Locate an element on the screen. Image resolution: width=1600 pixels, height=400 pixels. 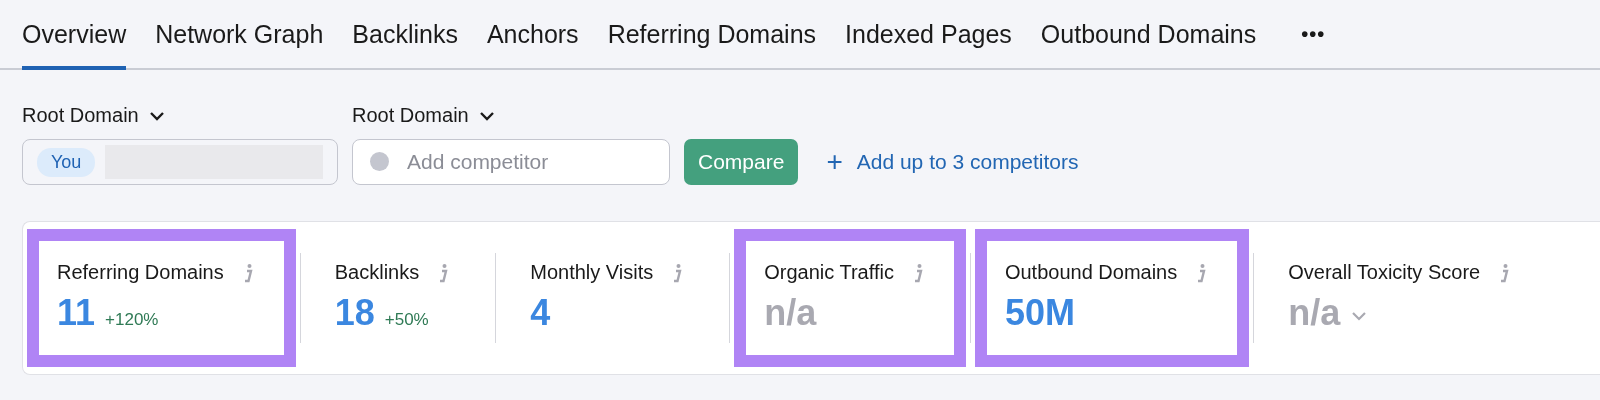
tab: Backlinks is located at coordinates (405, 35).